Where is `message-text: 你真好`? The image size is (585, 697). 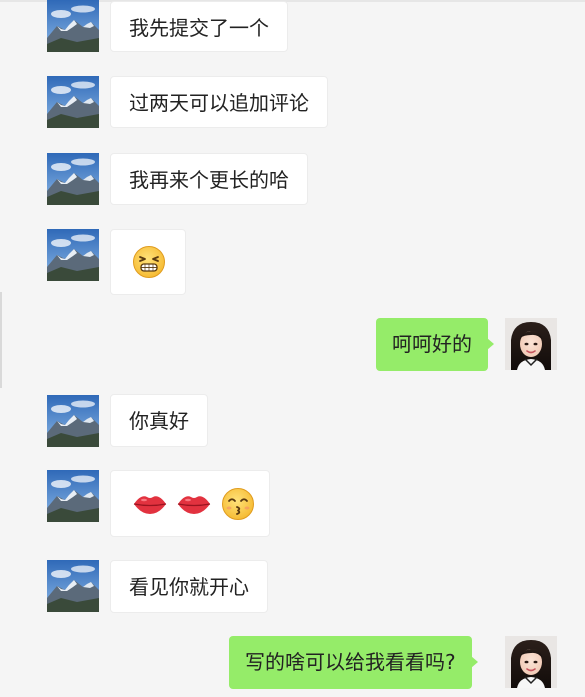
message-text: 你真好 is located at coordinates (159, 421).